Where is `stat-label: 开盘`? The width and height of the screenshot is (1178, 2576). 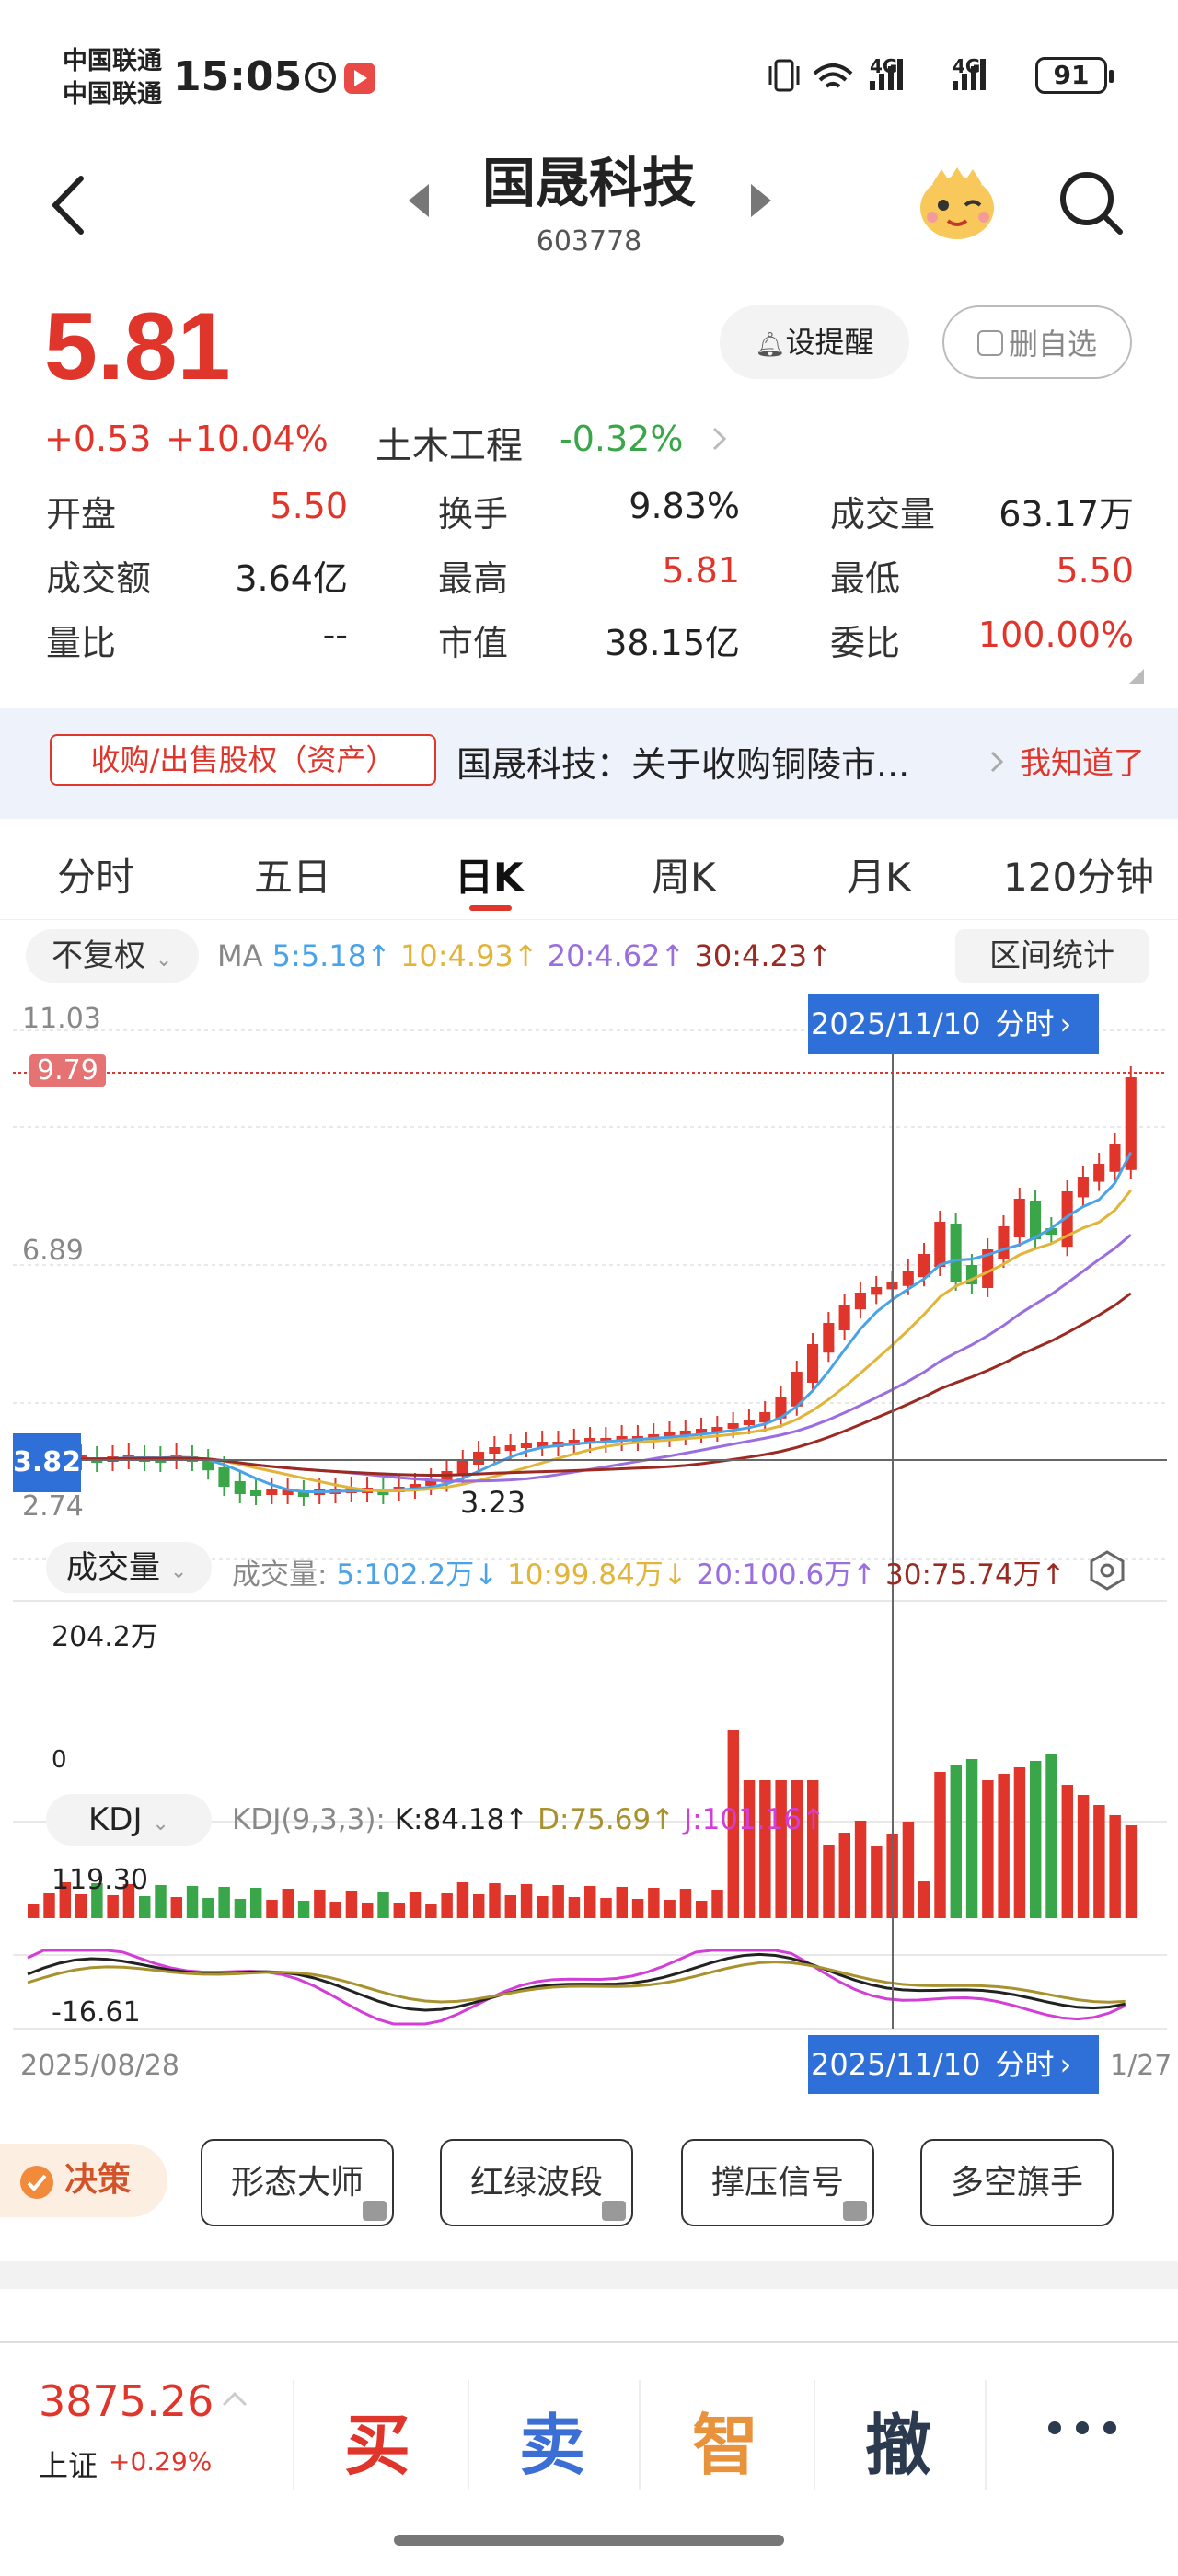
stat-label: 开盘 is located at coordinates (81, 514).